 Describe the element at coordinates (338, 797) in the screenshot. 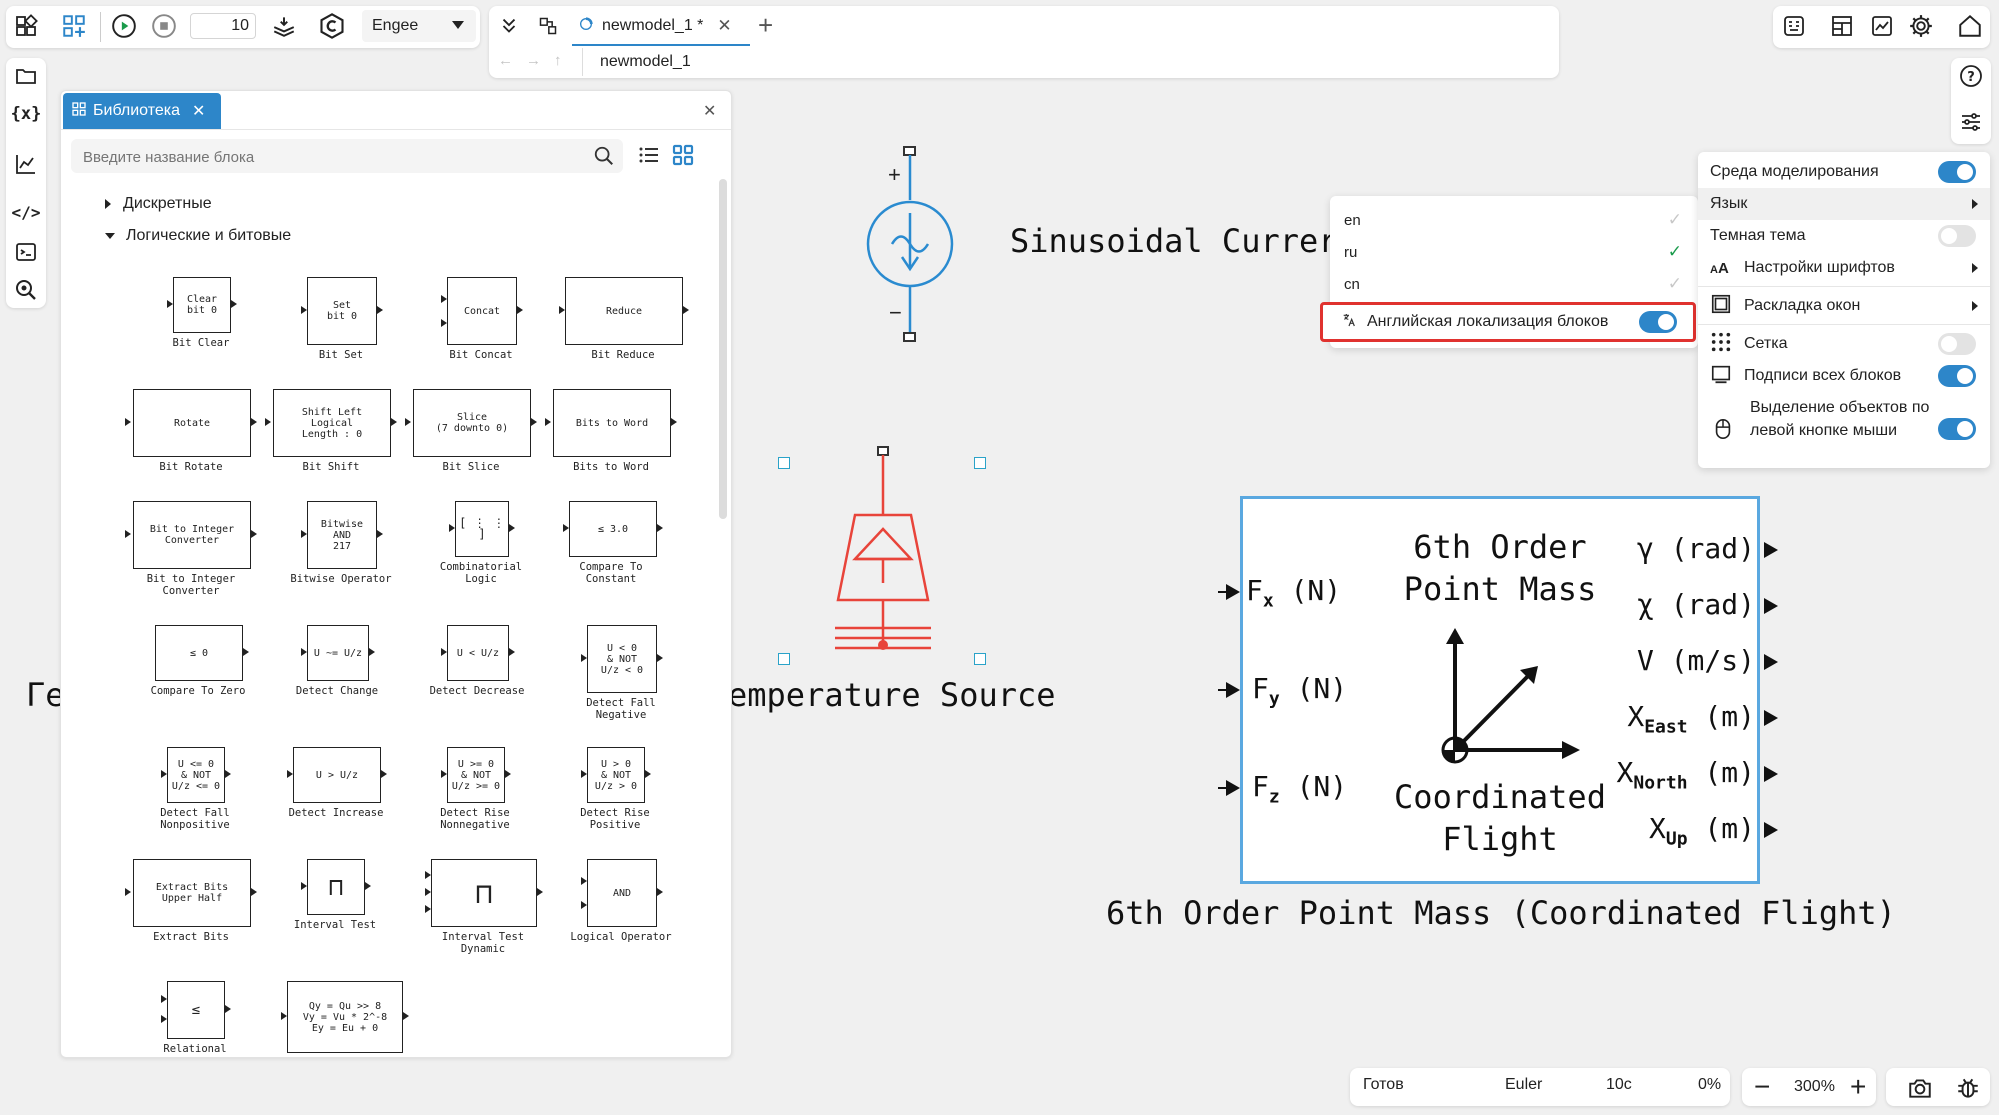

I see `library-block: U > U/z Detect Increase` at that location.